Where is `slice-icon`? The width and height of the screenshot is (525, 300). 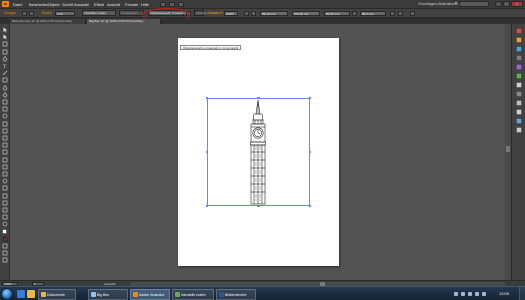
slice-icon is located at coordinates (5, 210).